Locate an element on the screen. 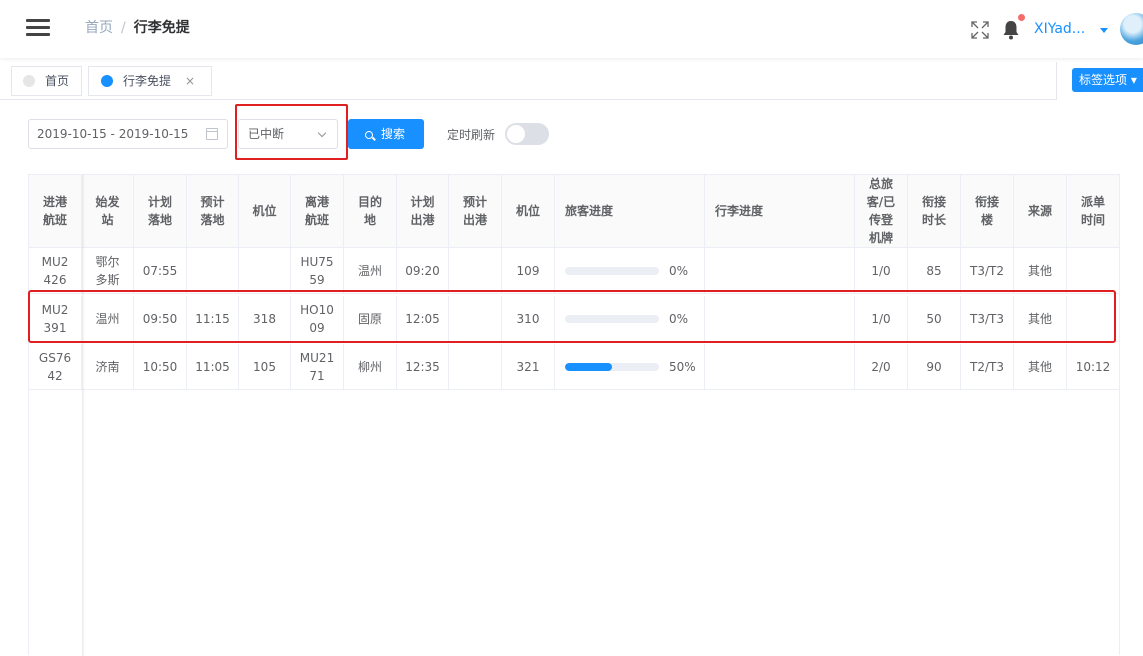 The image size is (1143, 656). column-header: 目的地 is located at coordinates (370, 211).